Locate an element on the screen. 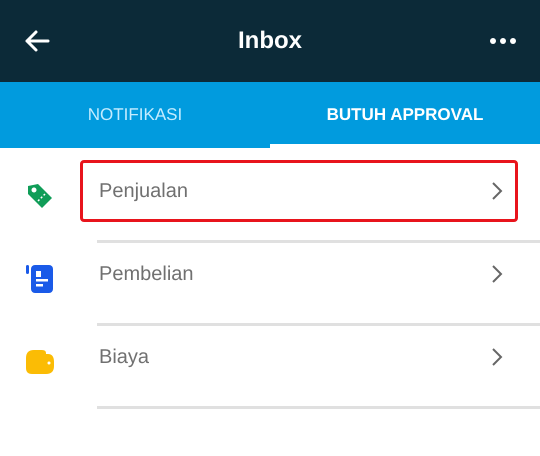 The image size is (540, 456). menu-item: Penjualan is located at coordinates (299, 191).